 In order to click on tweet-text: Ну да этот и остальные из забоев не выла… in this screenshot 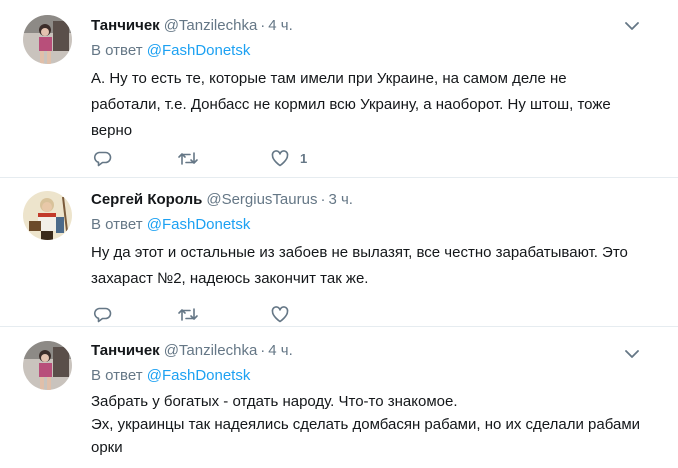, I will do `click(378, 266)`.